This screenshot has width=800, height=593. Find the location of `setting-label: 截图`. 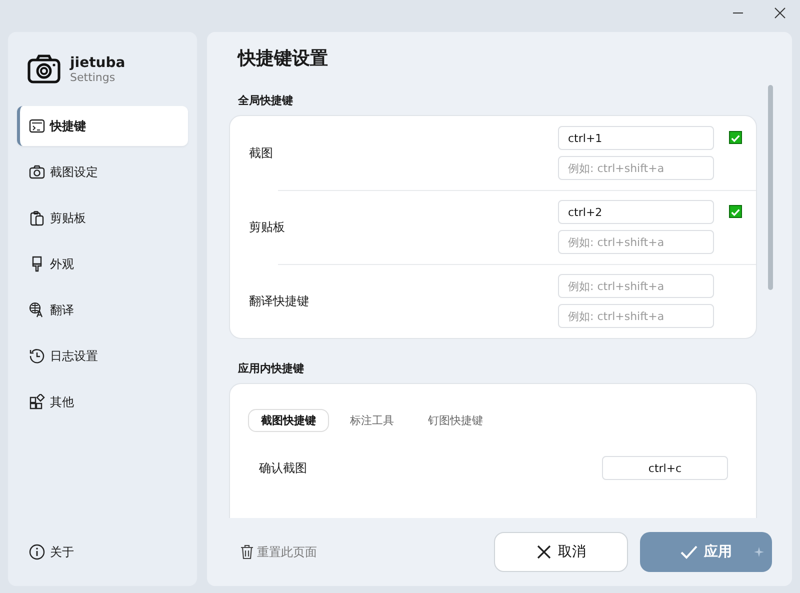

setting-label: 截图 is located at coordinates (261, 153).